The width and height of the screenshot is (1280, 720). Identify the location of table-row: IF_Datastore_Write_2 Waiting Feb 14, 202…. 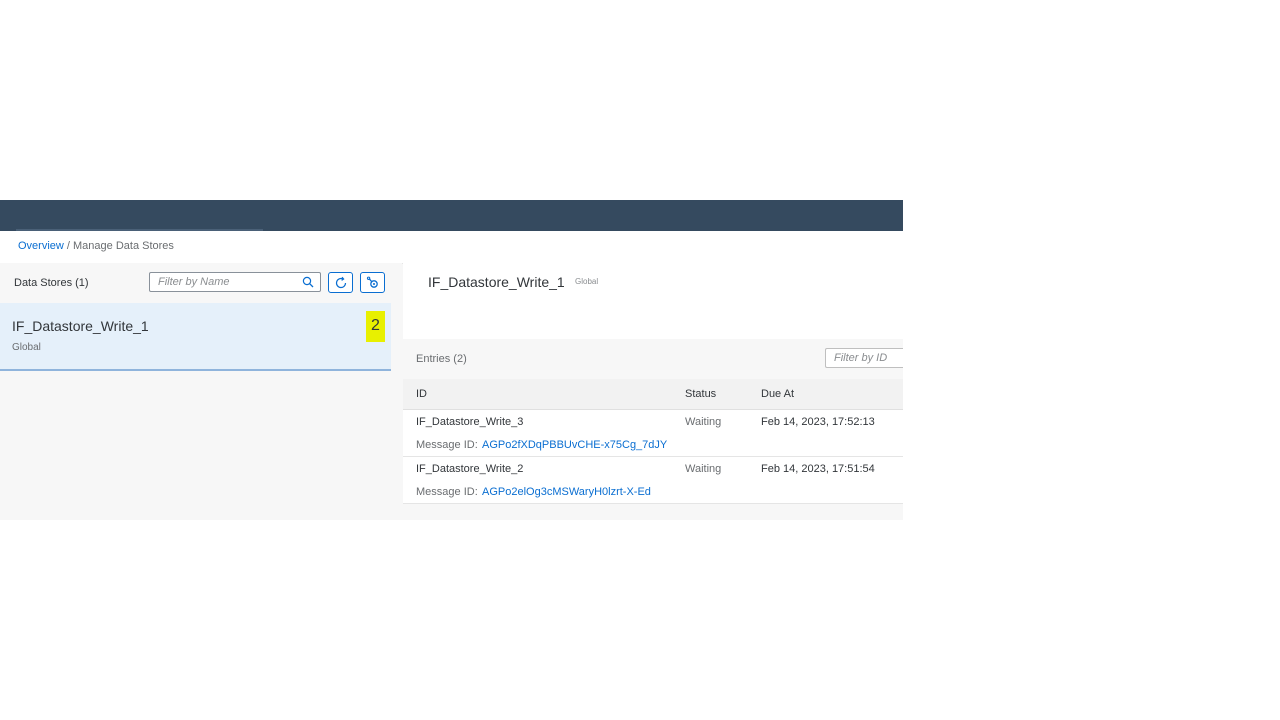
(653, 480).